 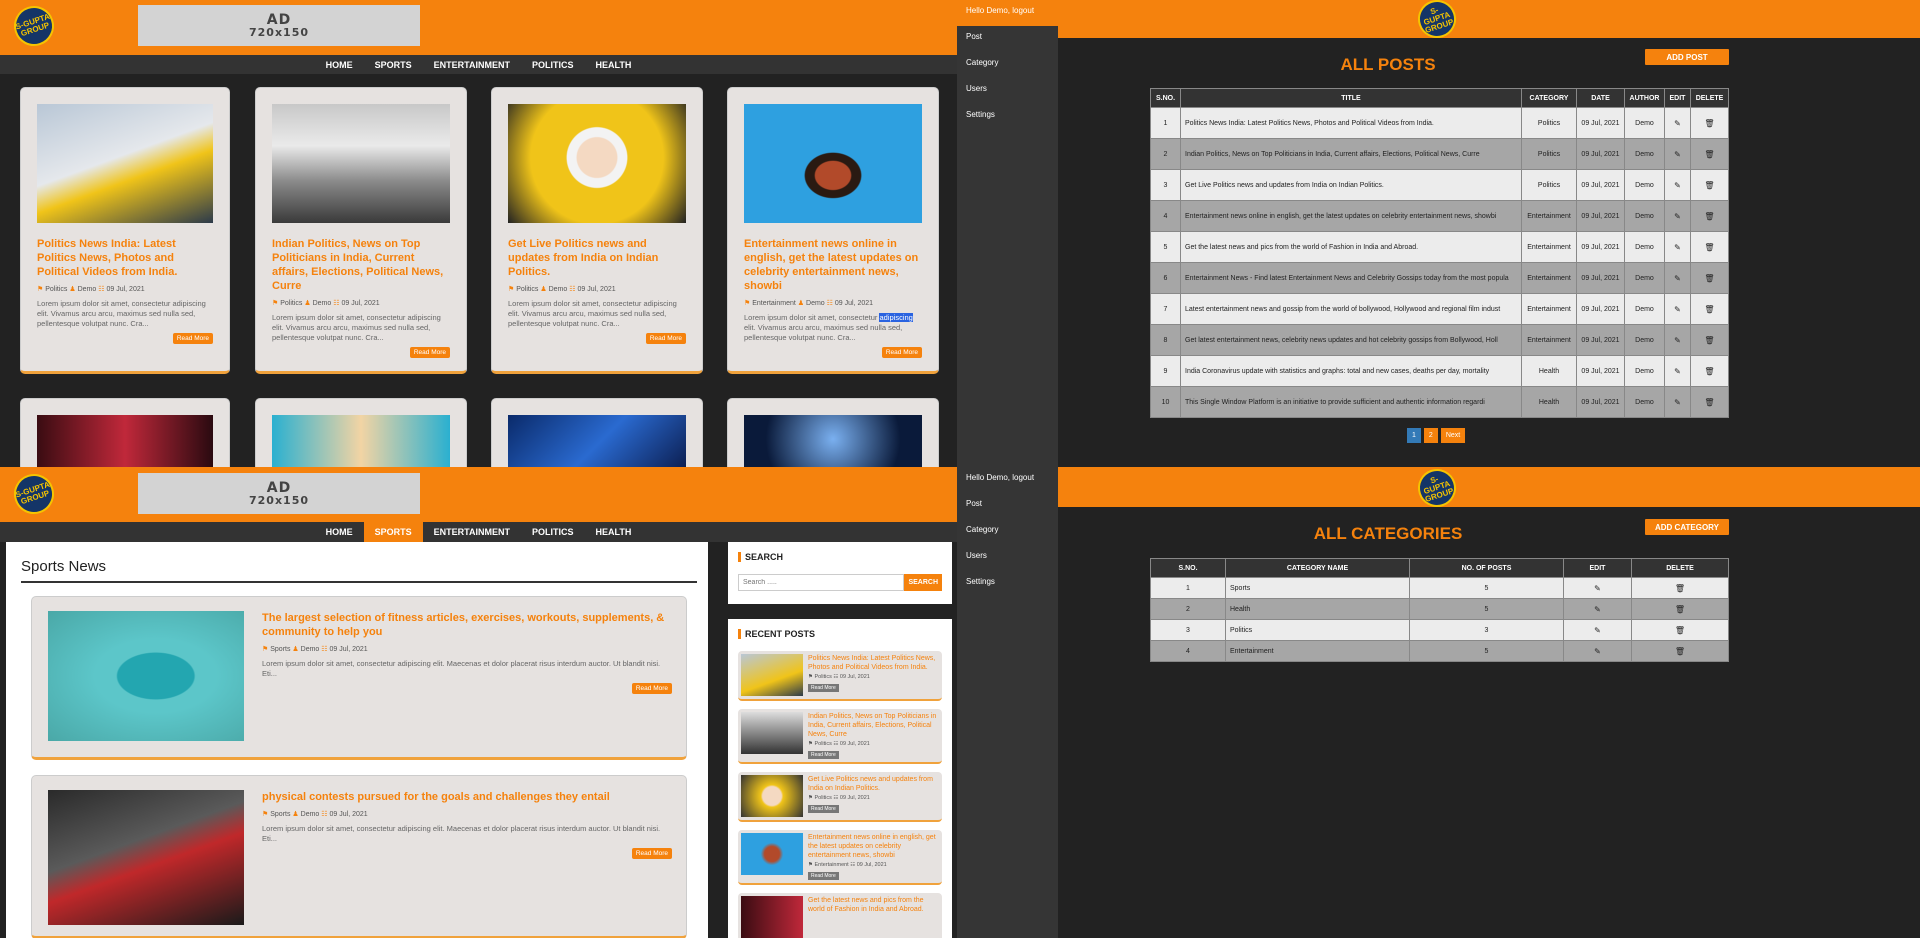 What do you see at coordinates (614, 64) in the screenshot?
I see `nav-health: HEALTH` at bounding box center [614, 64].